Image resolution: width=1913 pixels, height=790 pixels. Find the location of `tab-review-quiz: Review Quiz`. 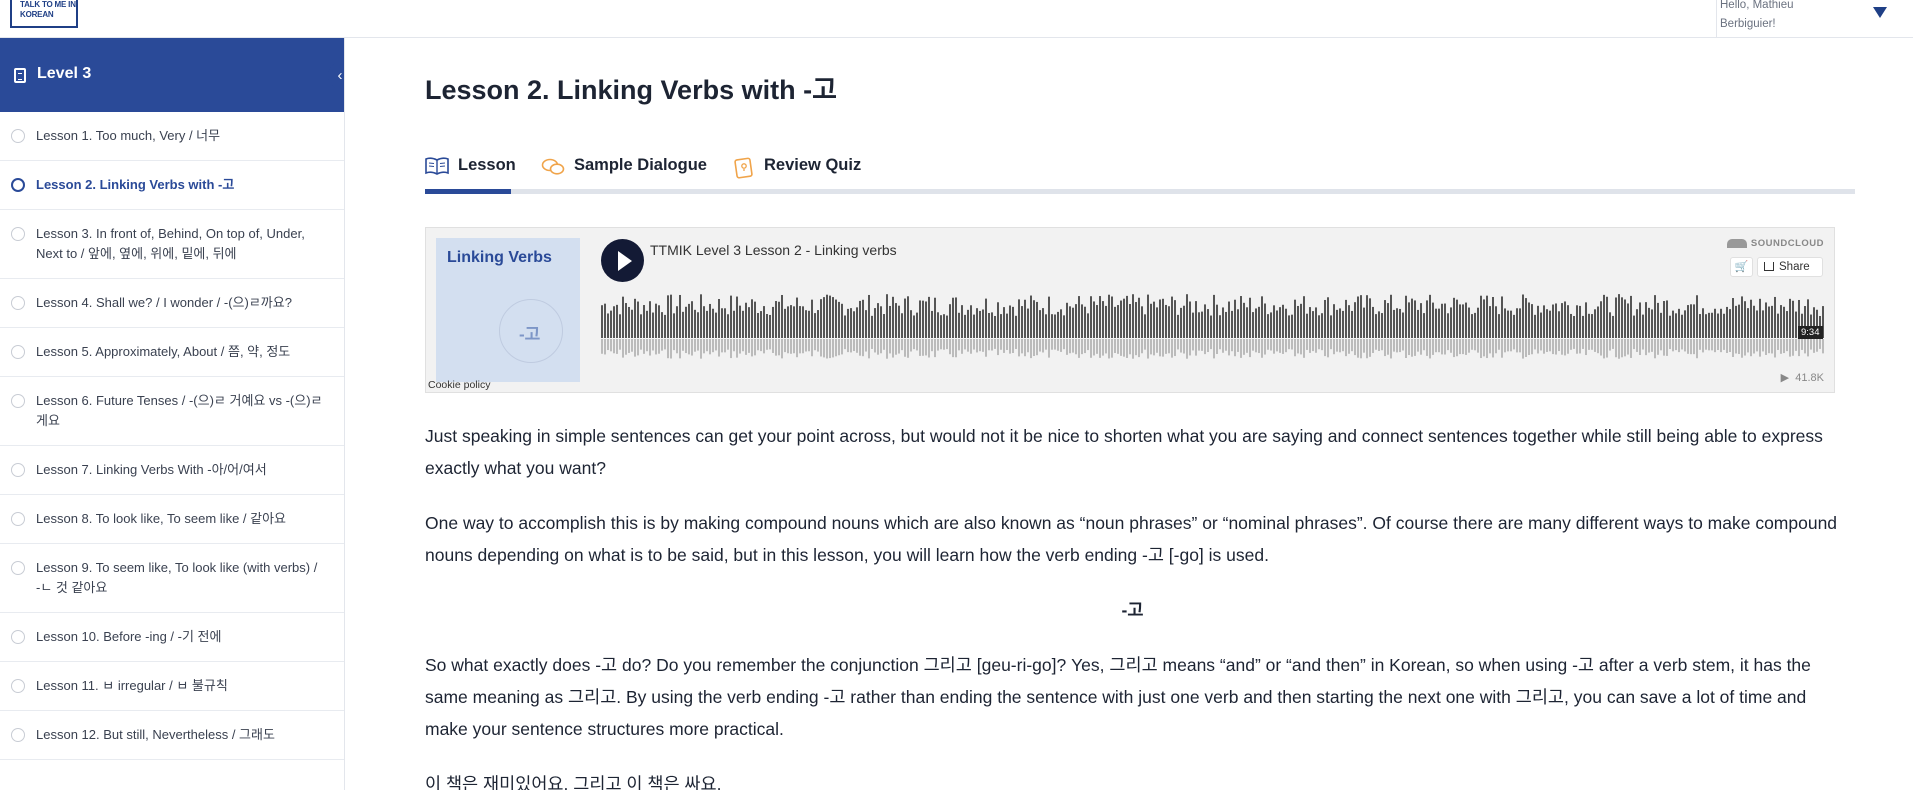

tab-review-quiz: Review Quiz is located at coordinates (797, 176).